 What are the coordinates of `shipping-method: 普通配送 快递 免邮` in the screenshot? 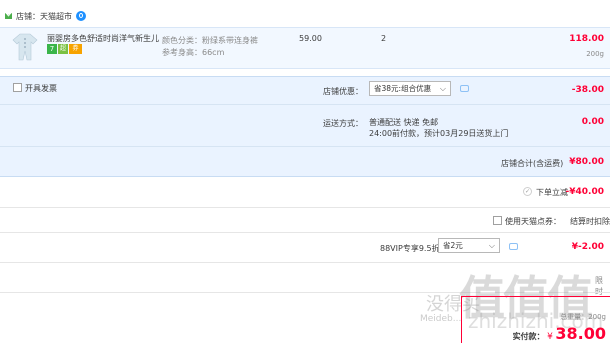 It's located at (404, 122).